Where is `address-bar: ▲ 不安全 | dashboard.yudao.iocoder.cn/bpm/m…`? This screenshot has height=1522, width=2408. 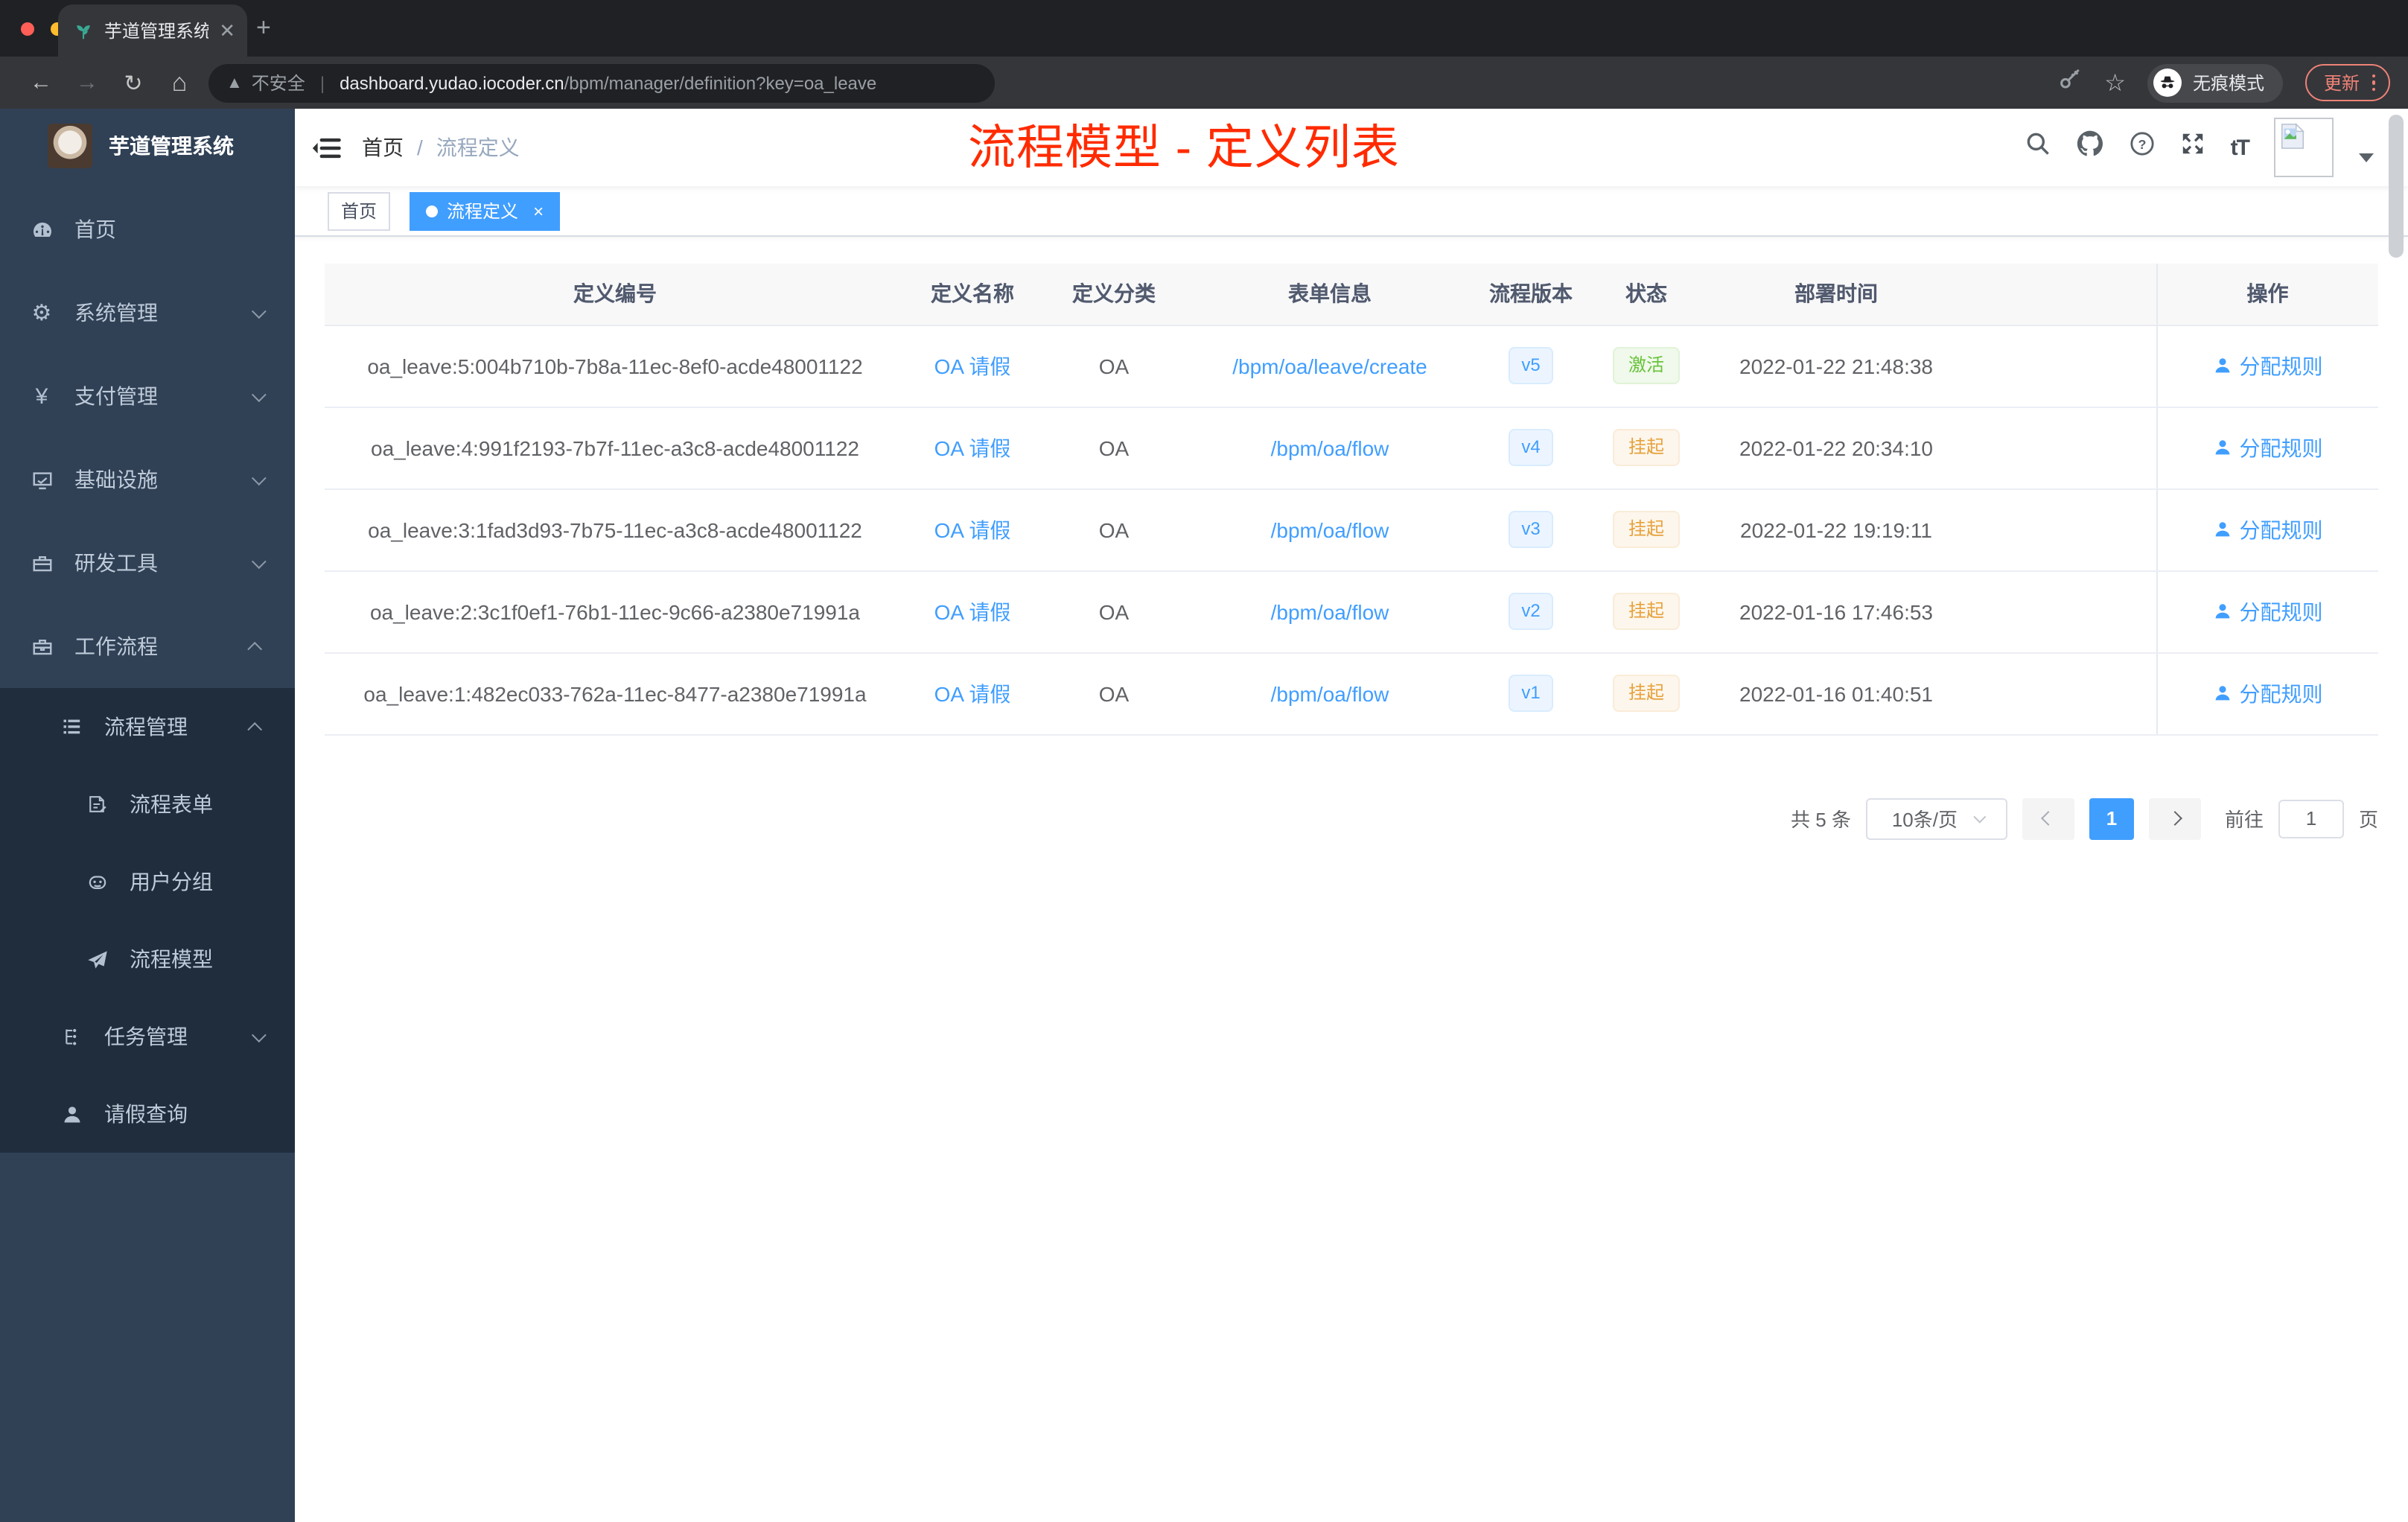 address-bar: ▲ 不安全 | dashboard.yudao.iocoder.cn/bpm/m… is located at coordinates (601, 82).